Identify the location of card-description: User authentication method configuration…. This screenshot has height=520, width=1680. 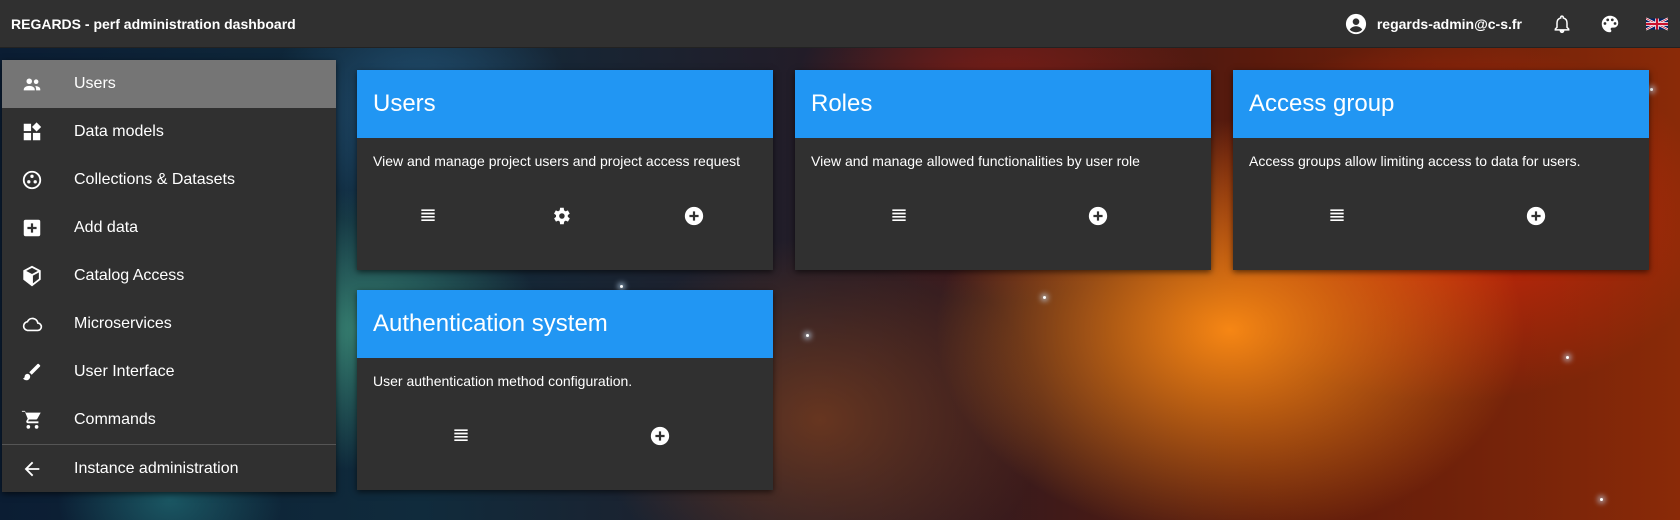
(503, 381).